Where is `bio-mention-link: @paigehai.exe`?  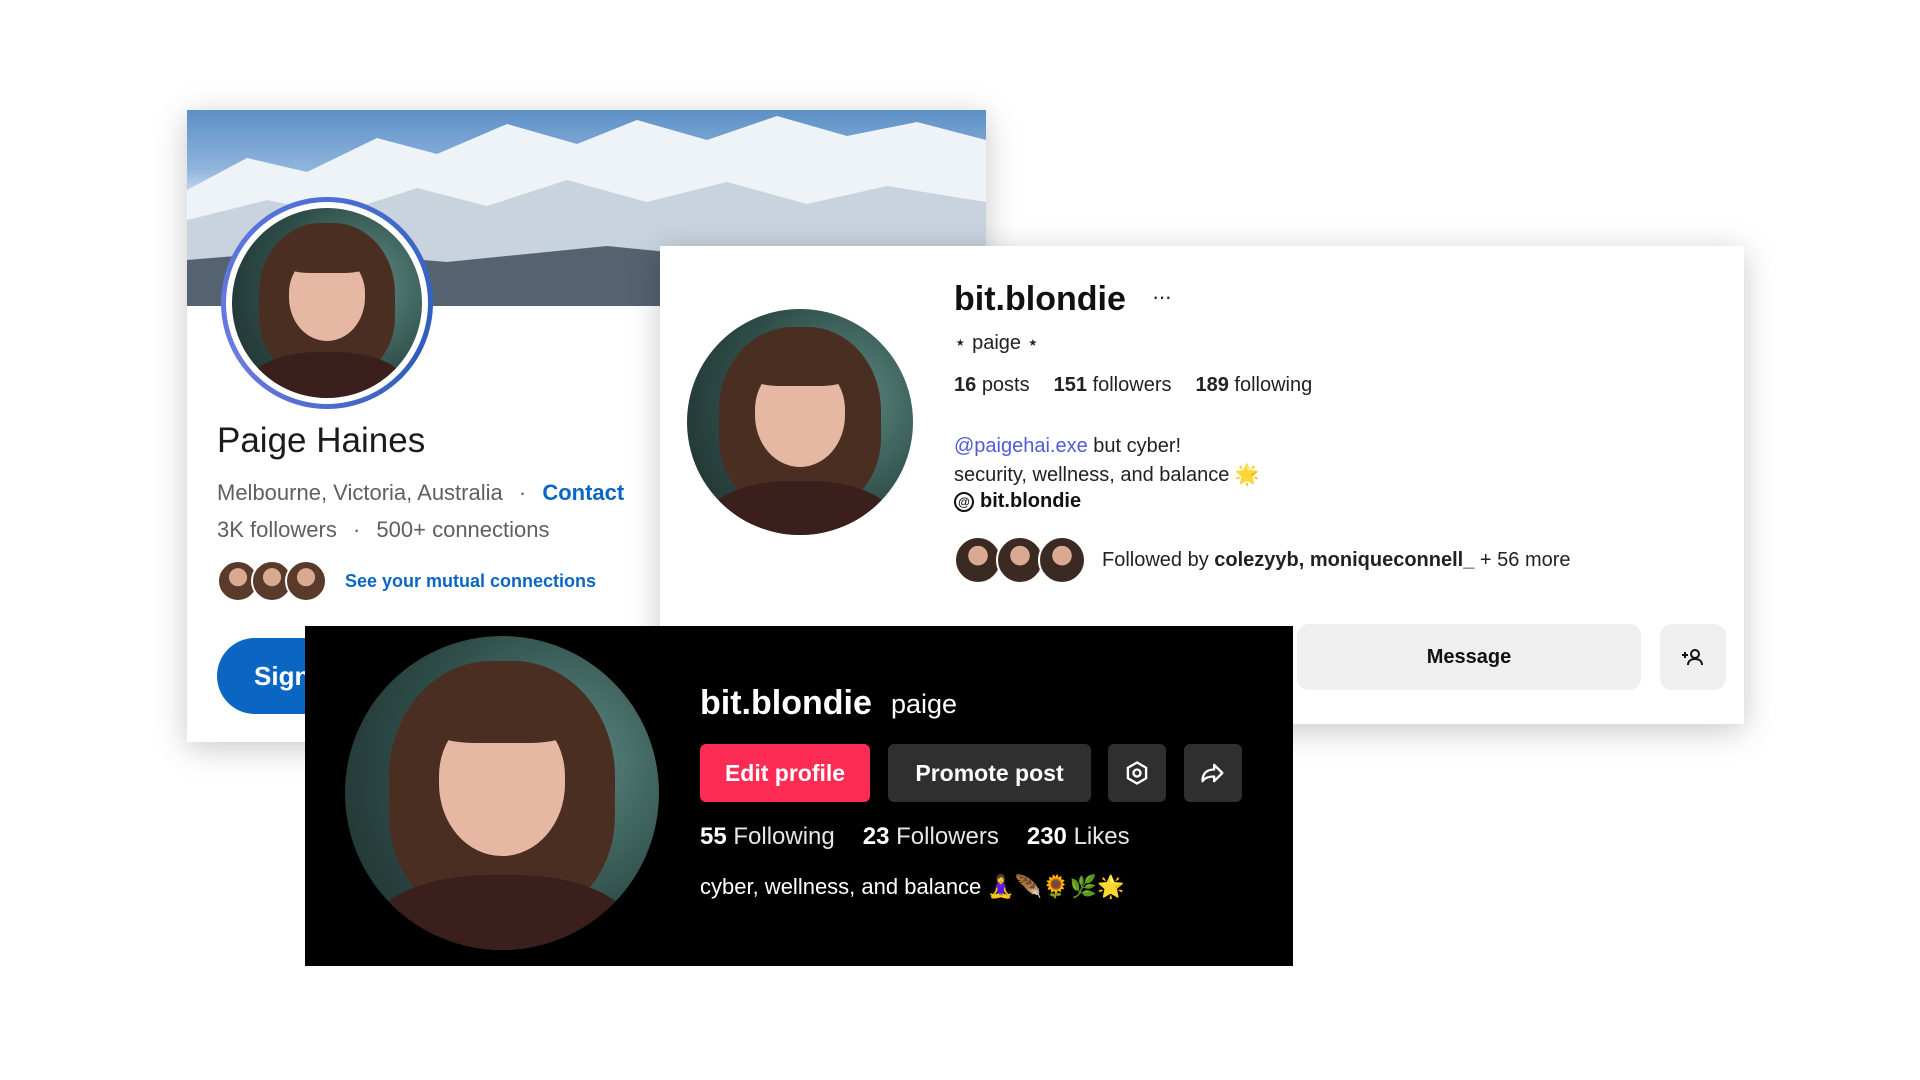 bio-mention-link: @paigehai.exe is located at coordinates (1021, 446).